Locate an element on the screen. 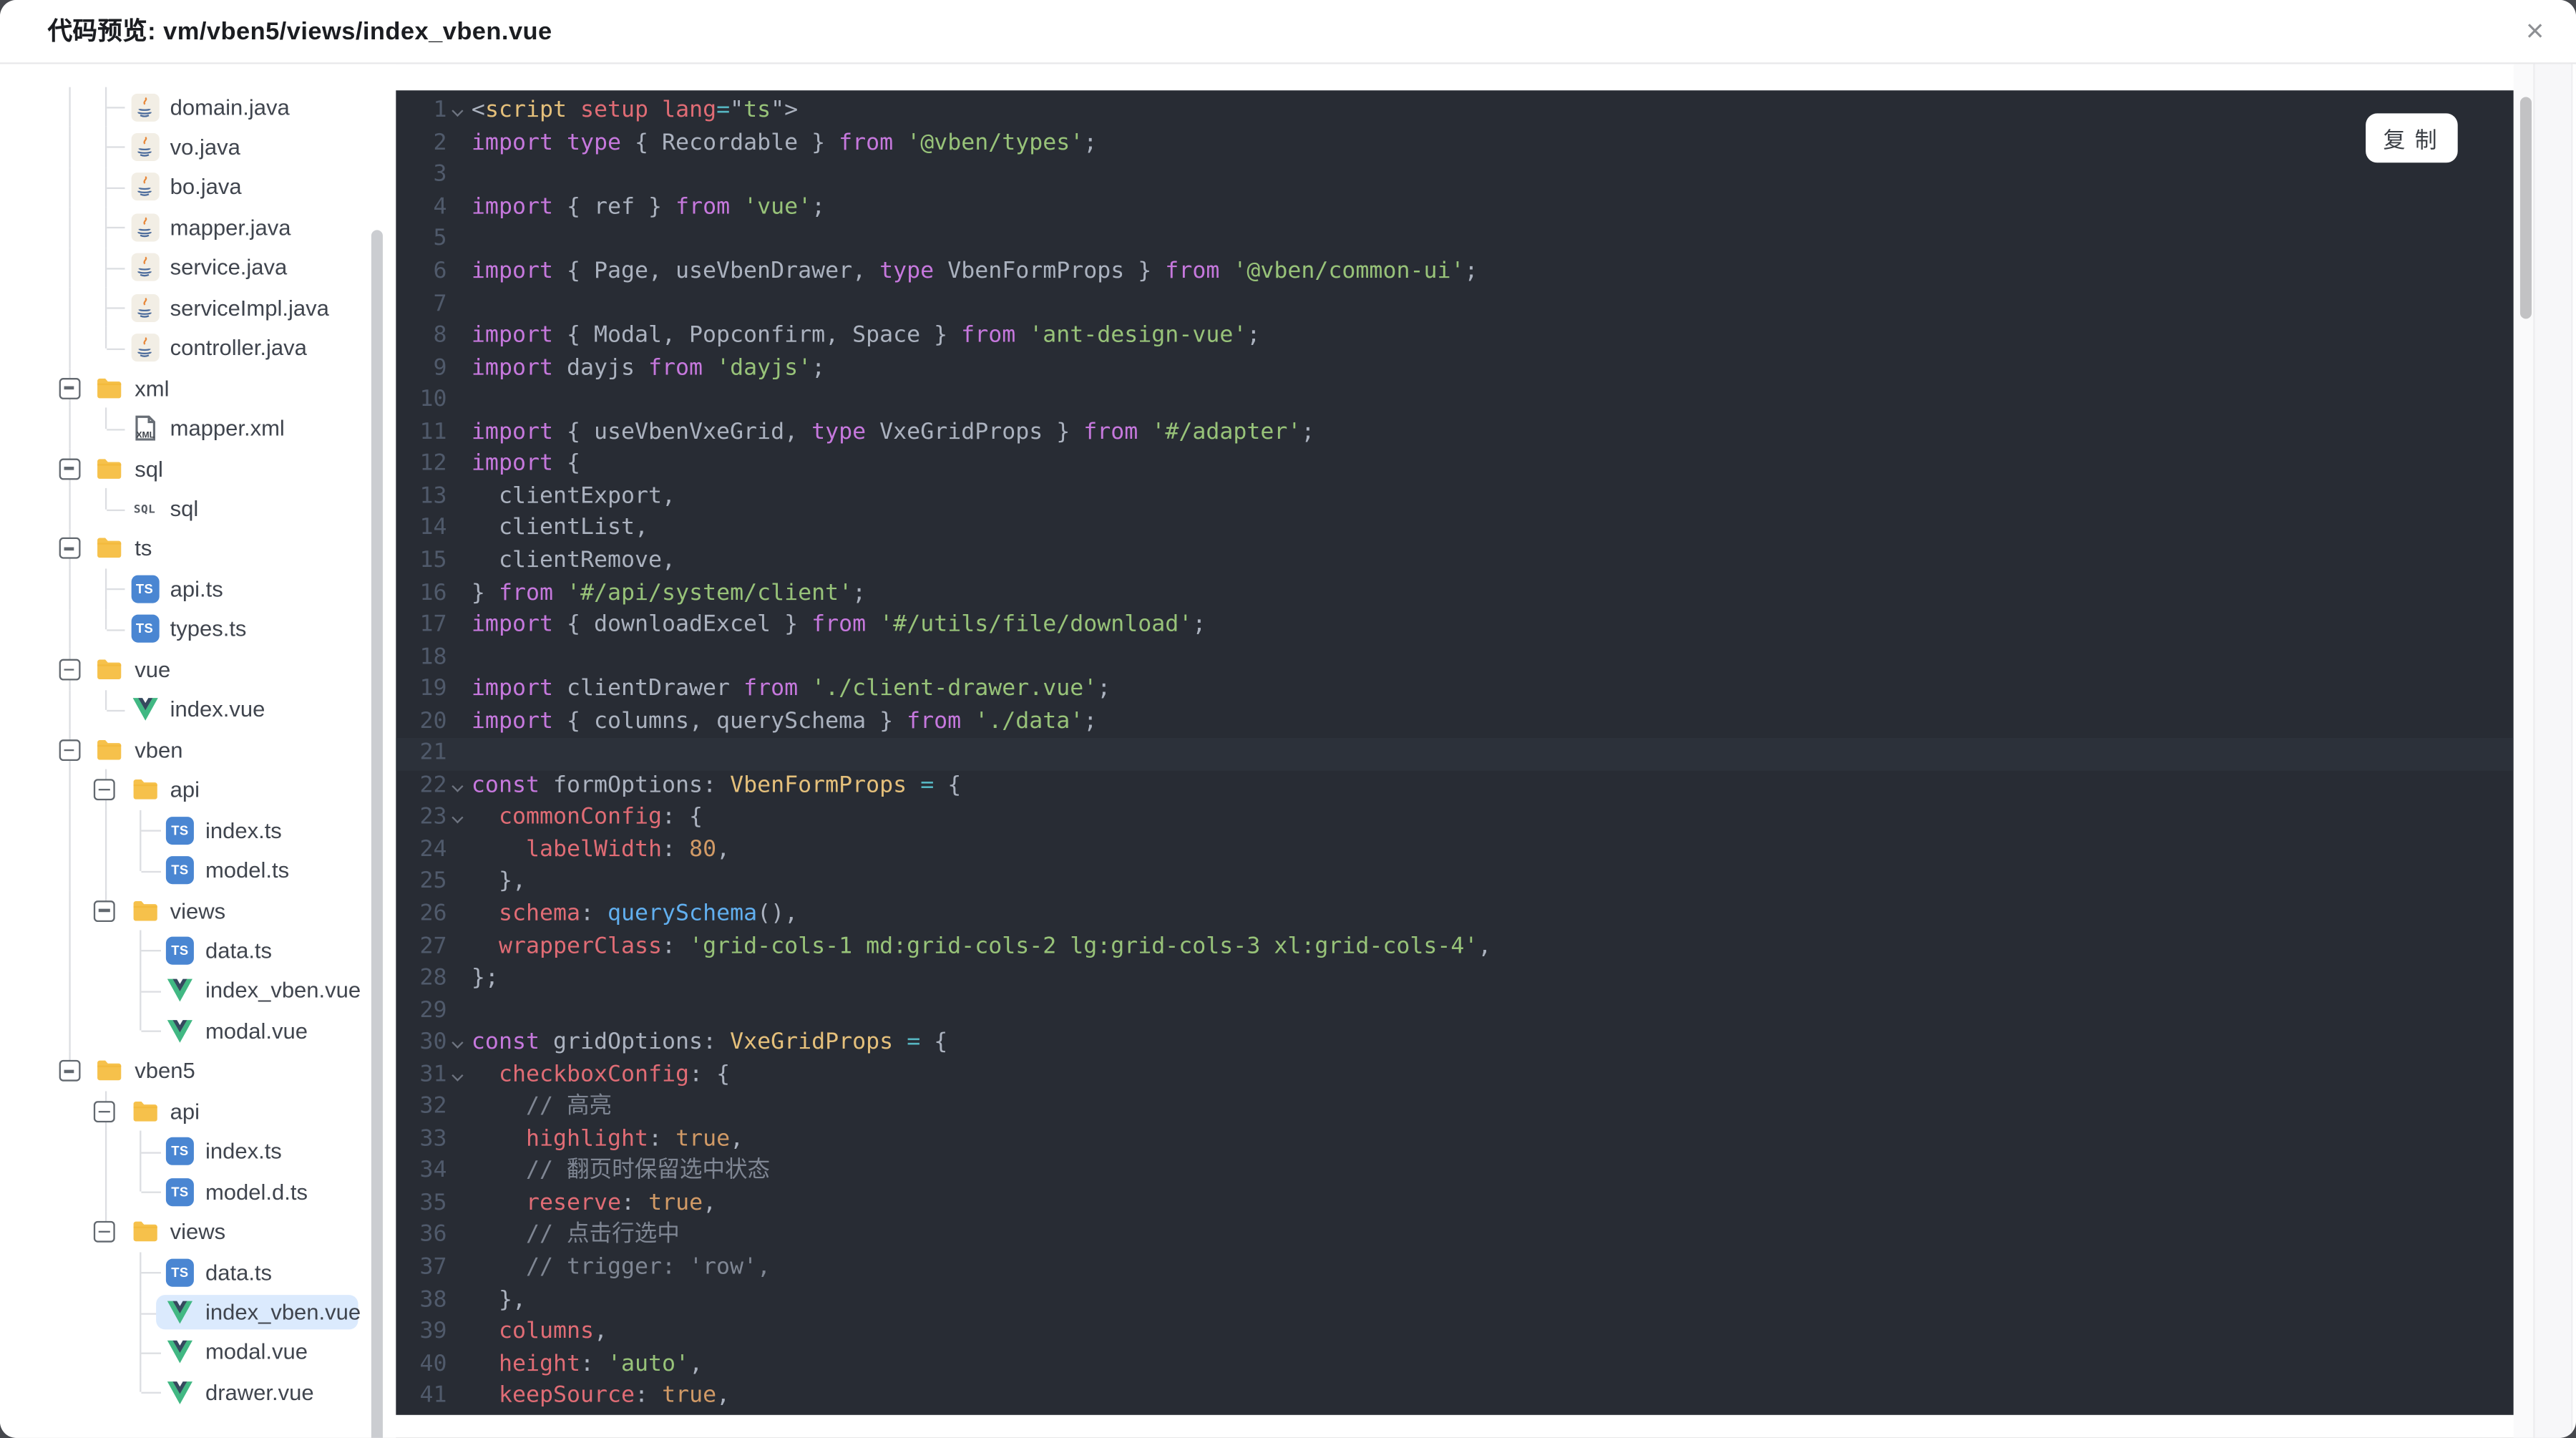  line-number: 37 is located at coordinates (433, 1267).